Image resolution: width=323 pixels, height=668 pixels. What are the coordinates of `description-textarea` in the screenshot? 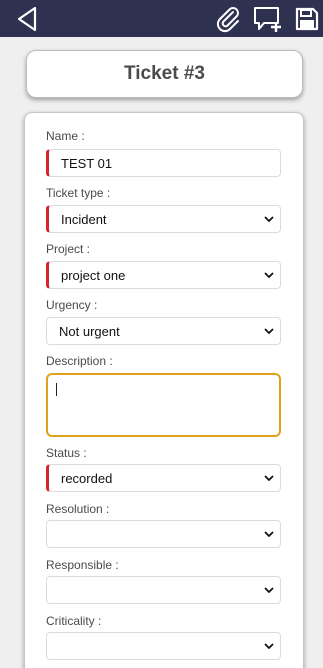 It's located at (163, 405).